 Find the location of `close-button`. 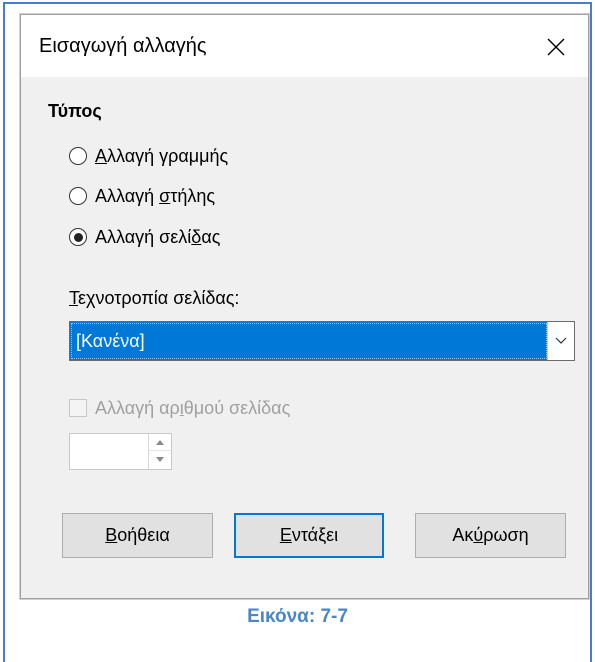

close-button is located at coordinates (556, 47).